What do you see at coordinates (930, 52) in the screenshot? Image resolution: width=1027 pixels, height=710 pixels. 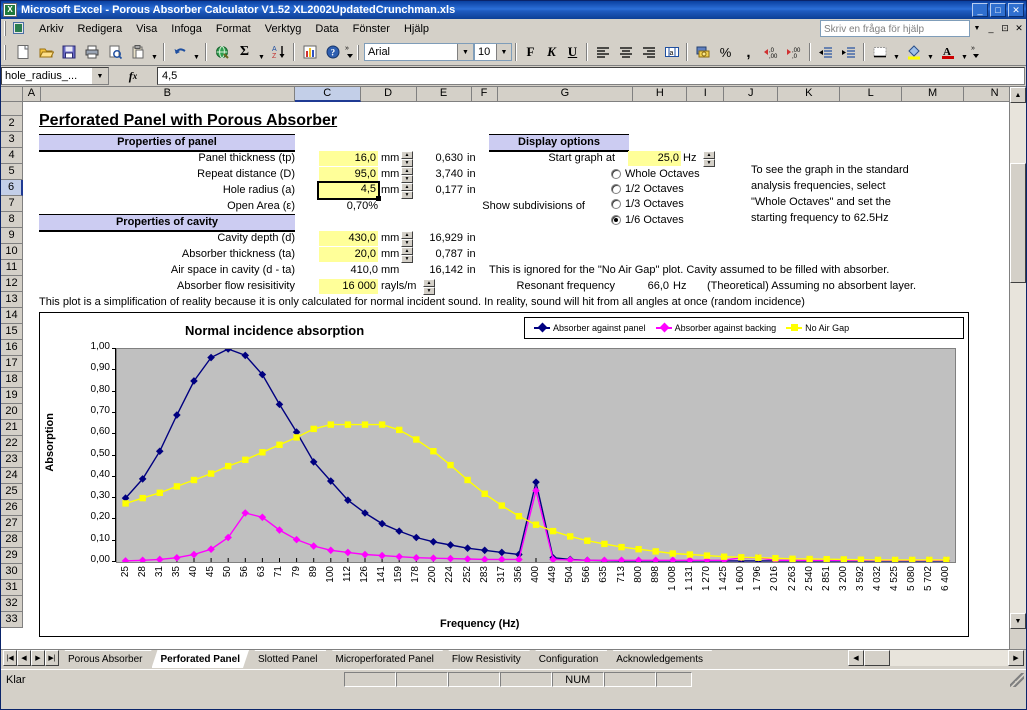 I see `fill-color-dropdown-icon: ▼` at bounding box center [930, 52].